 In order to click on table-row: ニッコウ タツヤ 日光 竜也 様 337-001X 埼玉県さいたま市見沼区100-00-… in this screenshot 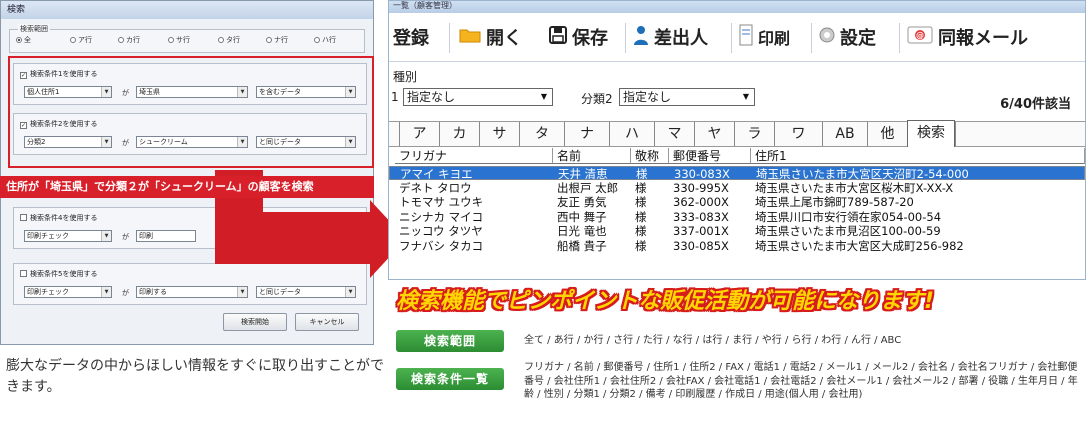, I will do `click(737, 231)`.